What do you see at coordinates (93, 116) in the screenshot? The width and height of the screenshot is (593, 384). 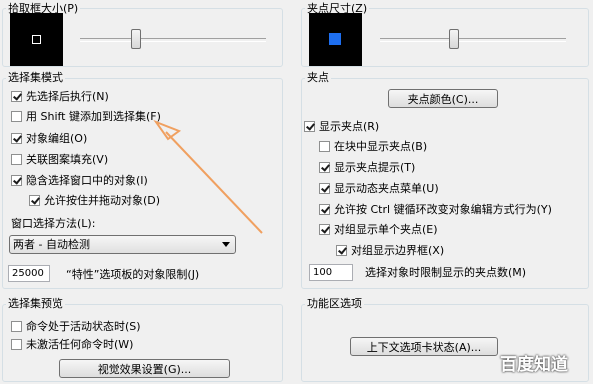 I see `checkbox-label: 用 Shift 键添加到选择集(F)` at bounding box center [93, 116].